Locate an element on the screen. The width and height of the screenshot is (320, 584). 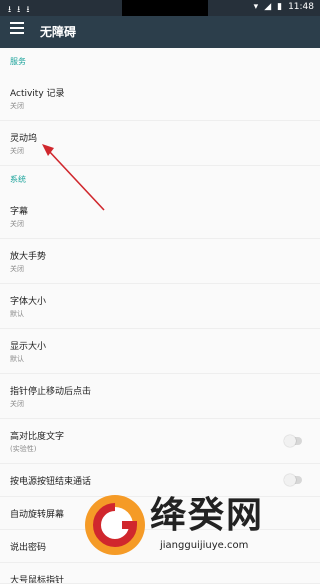
arrow-line is located at coordinates (76, 180).